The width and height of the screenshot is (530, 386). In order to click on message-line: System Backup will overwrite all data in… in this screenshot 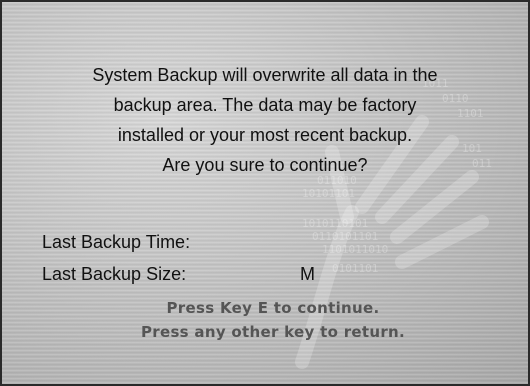, I will do `click(265, 75)`.